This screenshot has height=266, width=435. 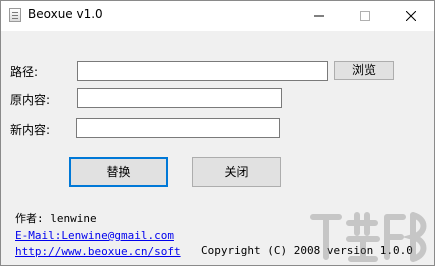 I want to click on email-link: E-Mail:Lenwine@gmail.com, so click(x=94, y=235).